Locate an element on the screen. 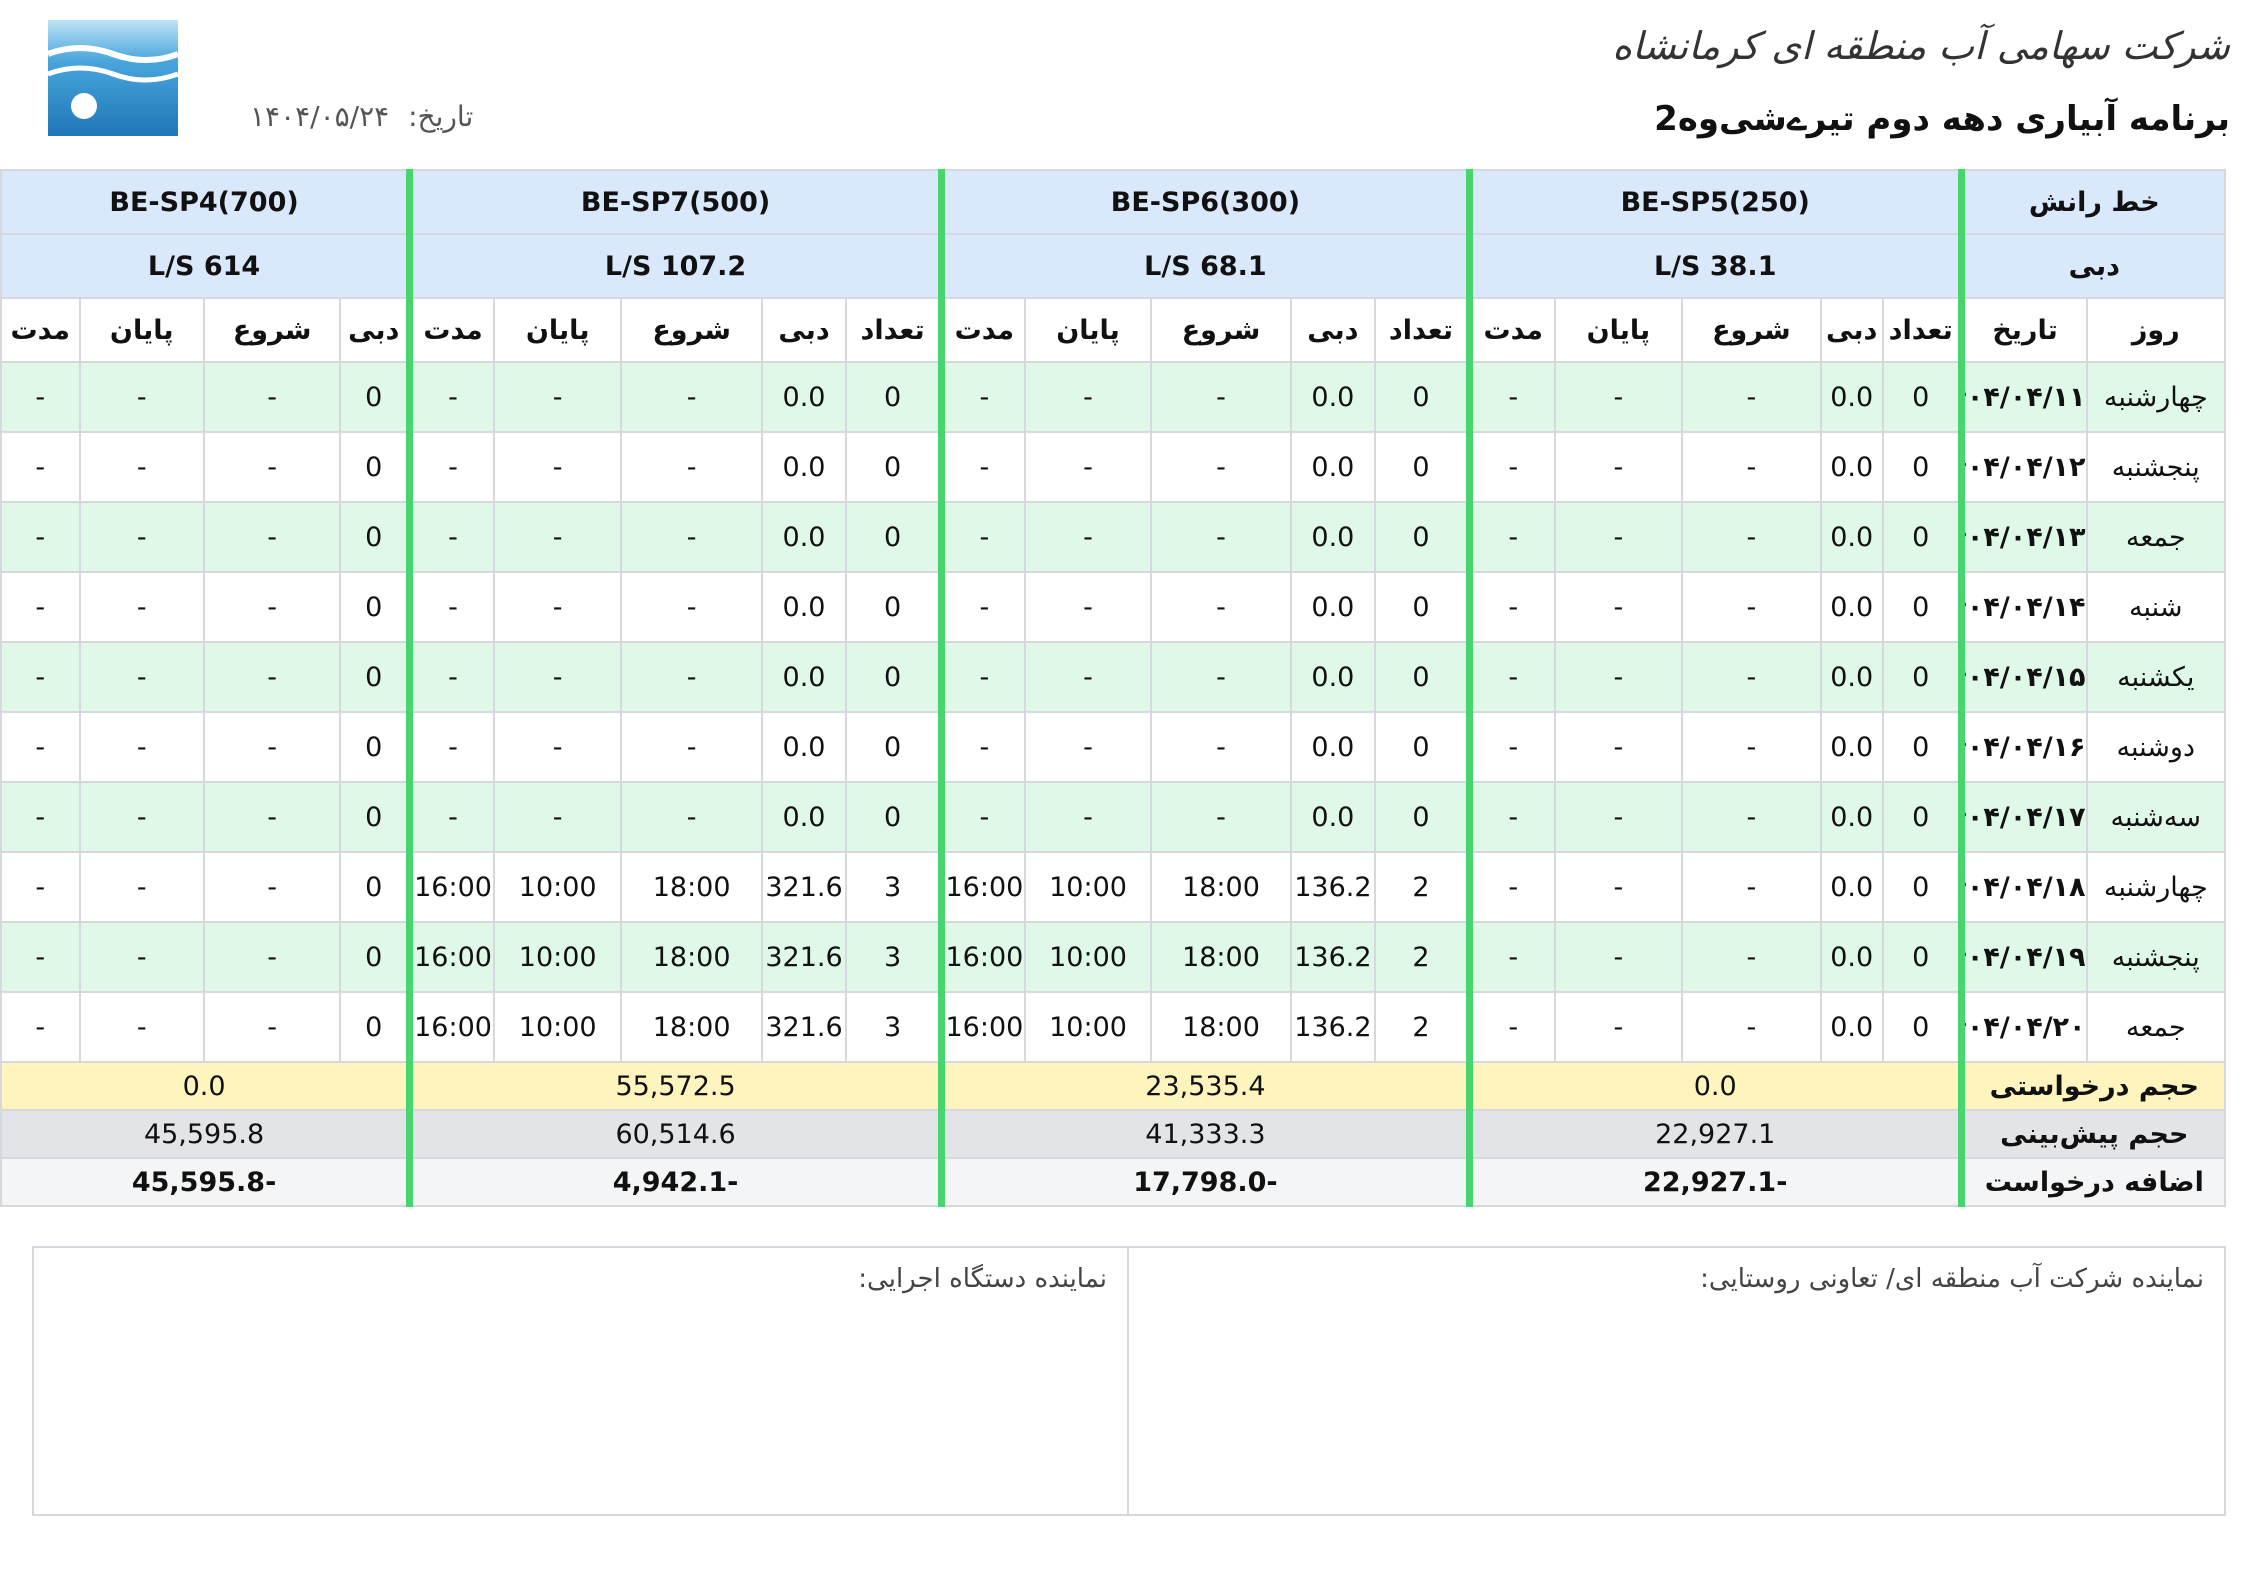 The width and height of the screenshot is (2246, 1588). excess-value: -17,798.0 is located at coordinates (1204, 1182).